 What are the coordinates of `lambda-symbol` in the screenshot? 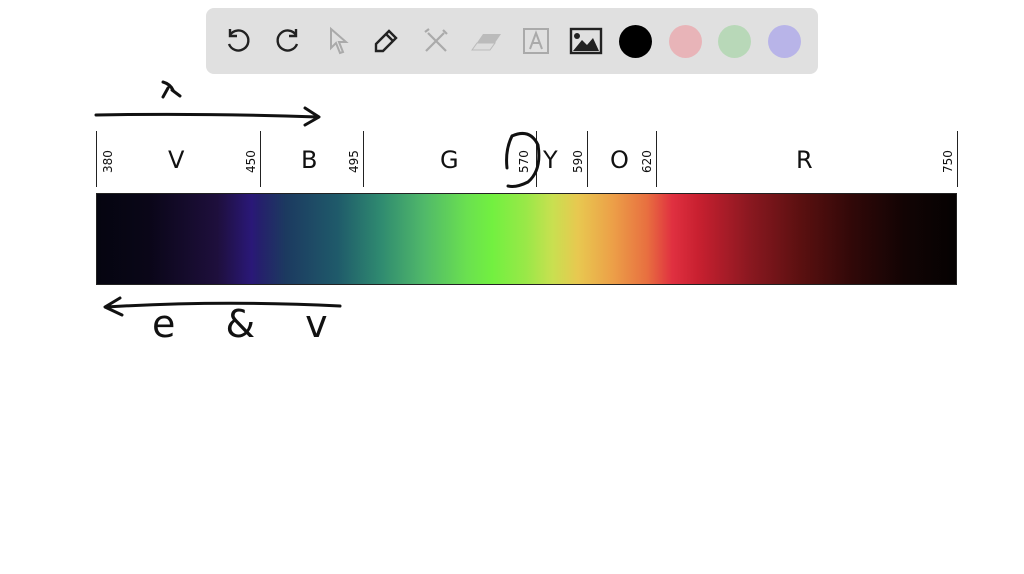 It's located at (171, 89).